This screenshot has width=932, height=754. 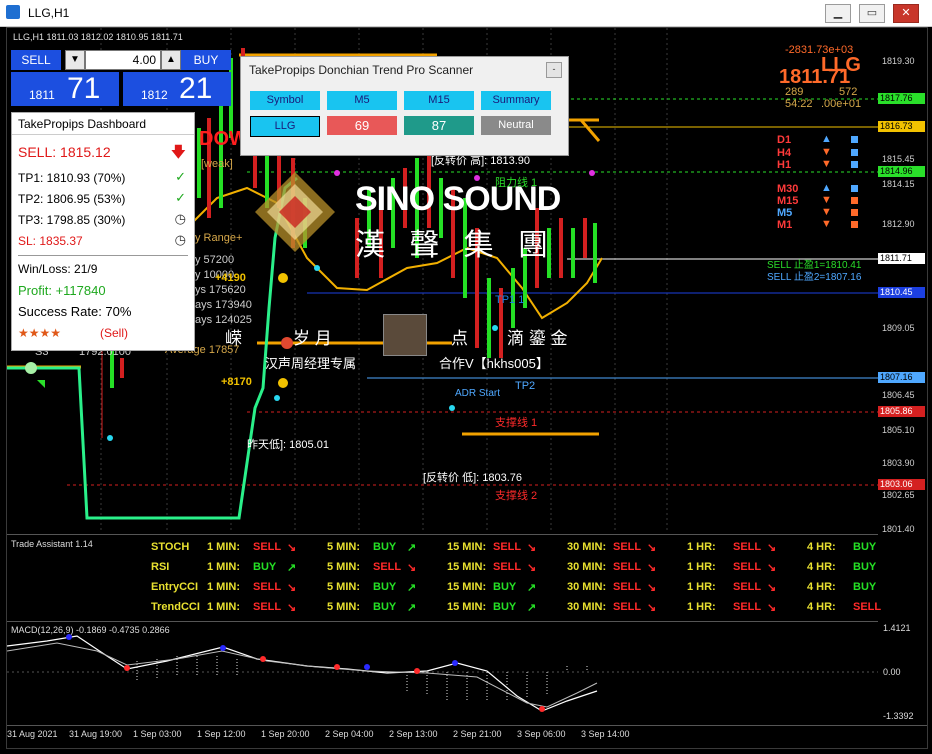 What do you see at coordinates (40, 333) in the screenshot?
I see `dashboard-stars: ★★★★` at bounding box center [40, 333].